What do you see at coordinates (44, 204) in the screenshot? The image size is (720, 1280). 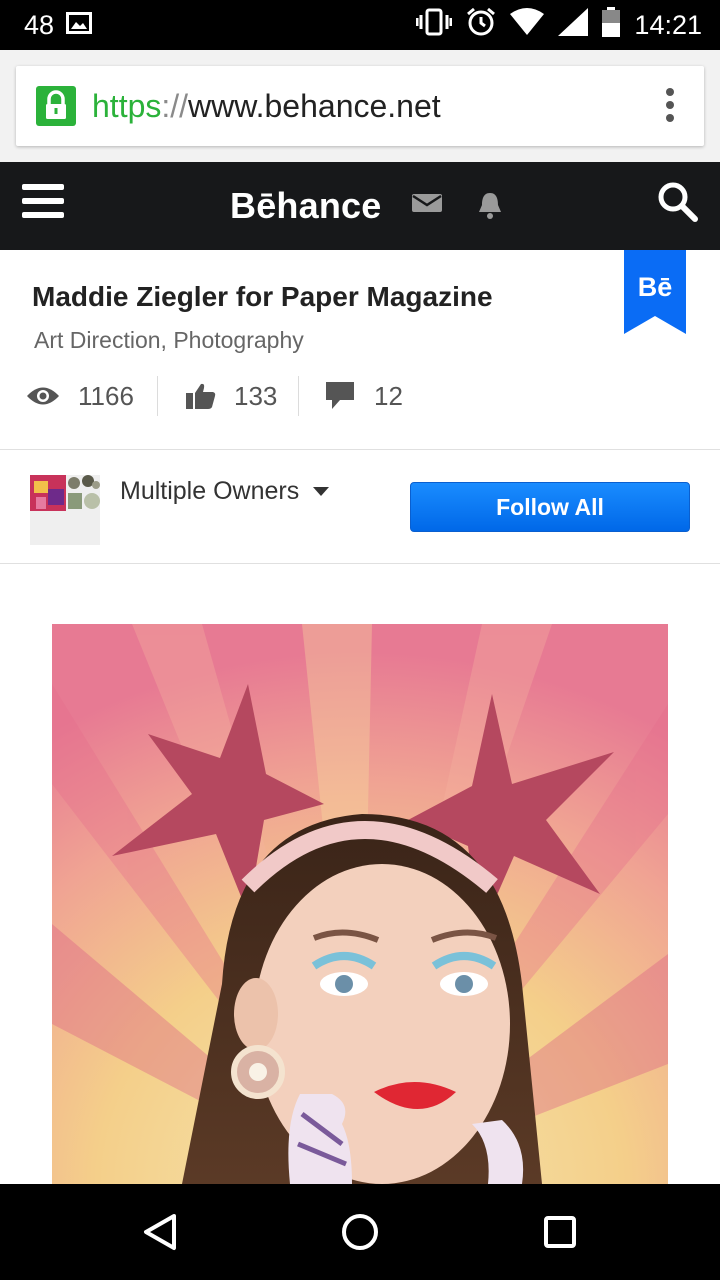 I see `hamburger-menu-icon` at bounding box center [44, 204].